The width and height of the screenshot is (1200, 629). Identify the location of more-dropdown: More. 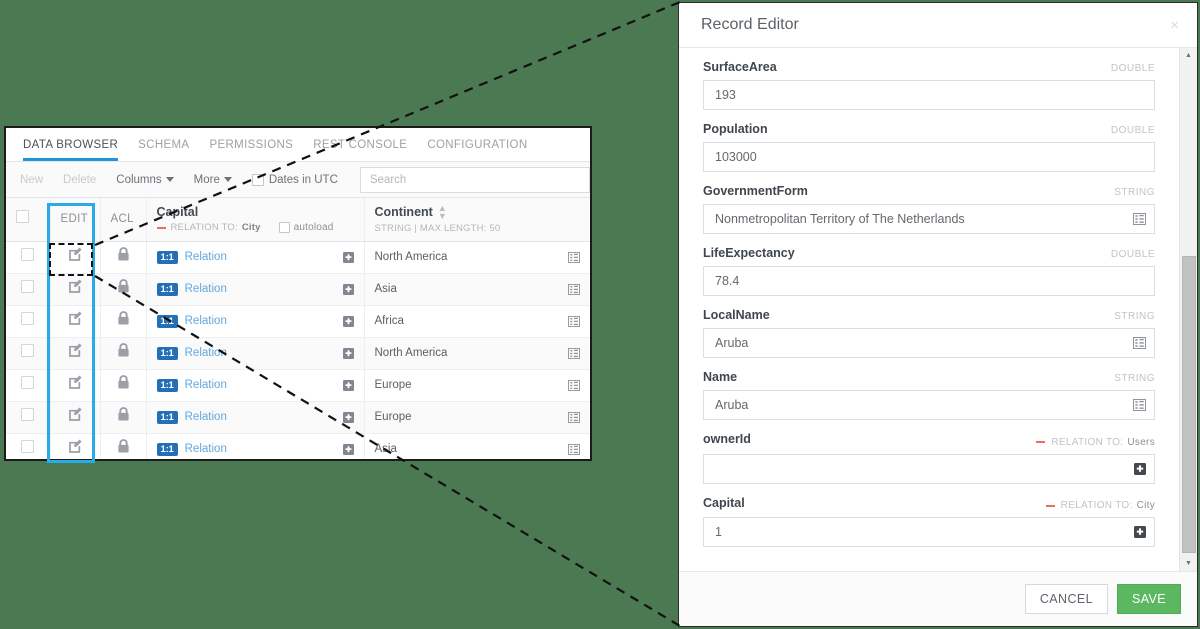
(213, 180).